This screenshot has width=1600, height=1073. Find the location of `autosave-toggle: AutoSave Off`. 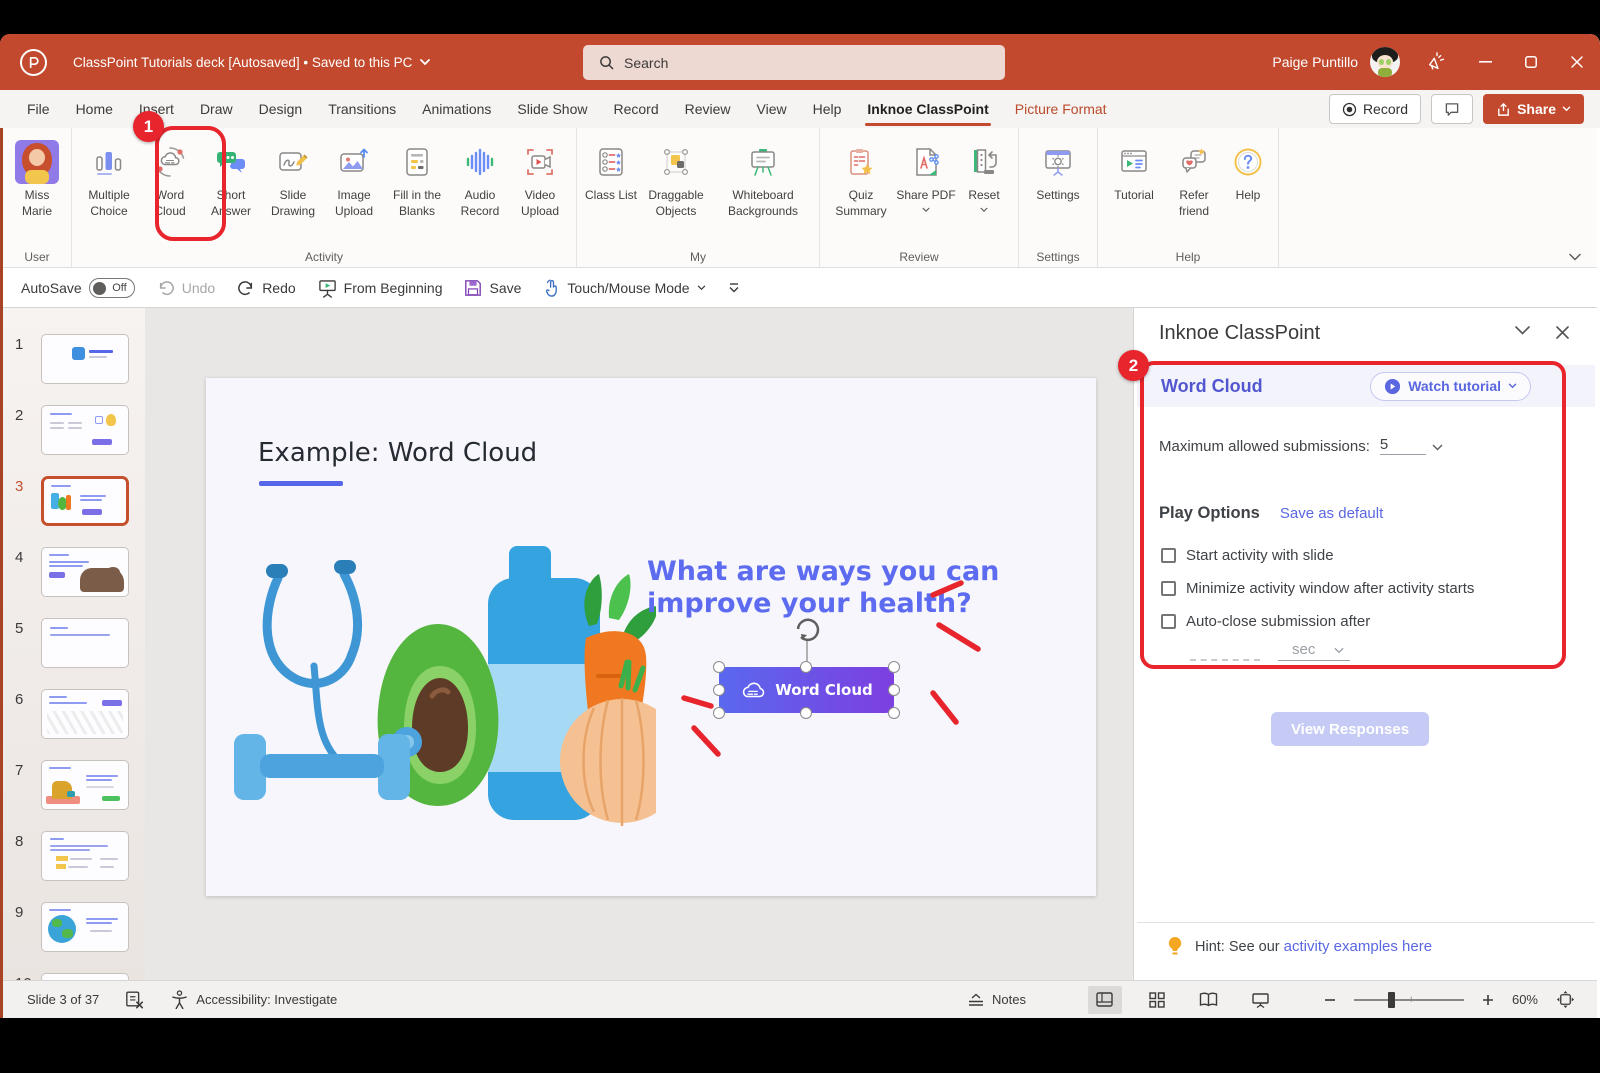

autosave-toggle: AutoSave Off is located at coordinates (78, 288).